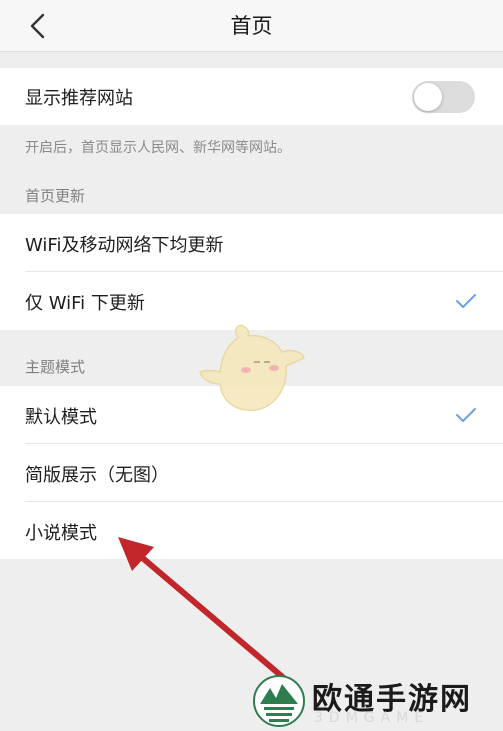  Describe the element at coordinates (428, 97) in the screenshot. I see `toggle-knob` at that location.